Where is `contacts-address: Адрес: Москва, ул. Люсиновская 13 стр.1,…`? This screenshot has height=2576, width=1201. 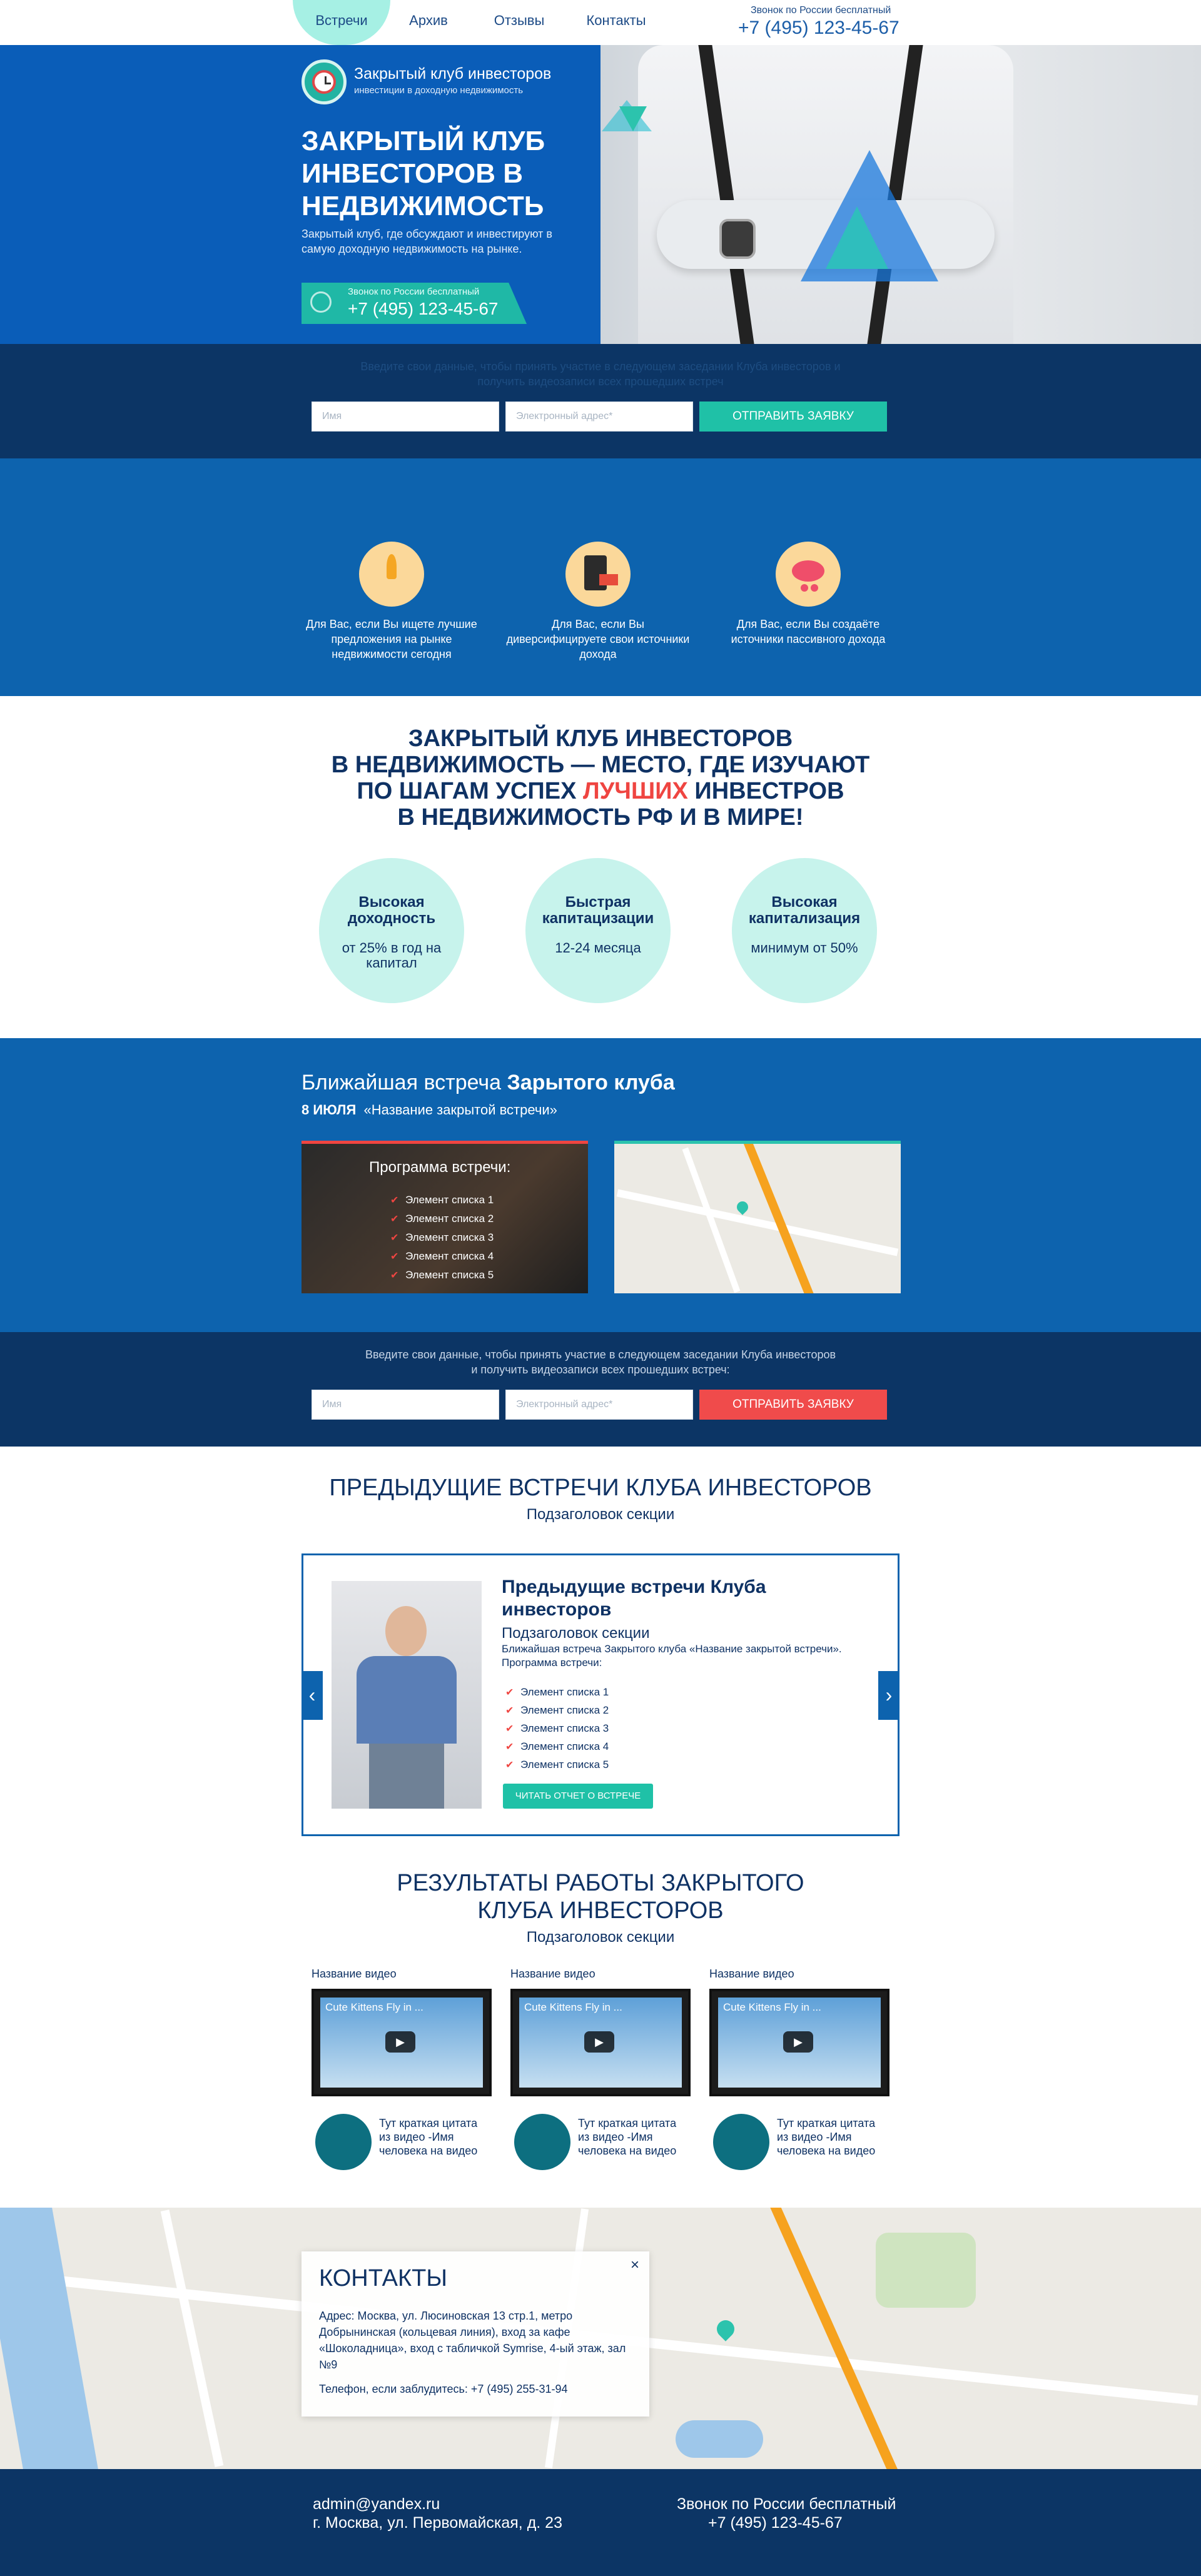
contacts-address: Адрес: Москва, ул. Люсиновская 13 стр.1,… is located at coordinates (472, 2340).